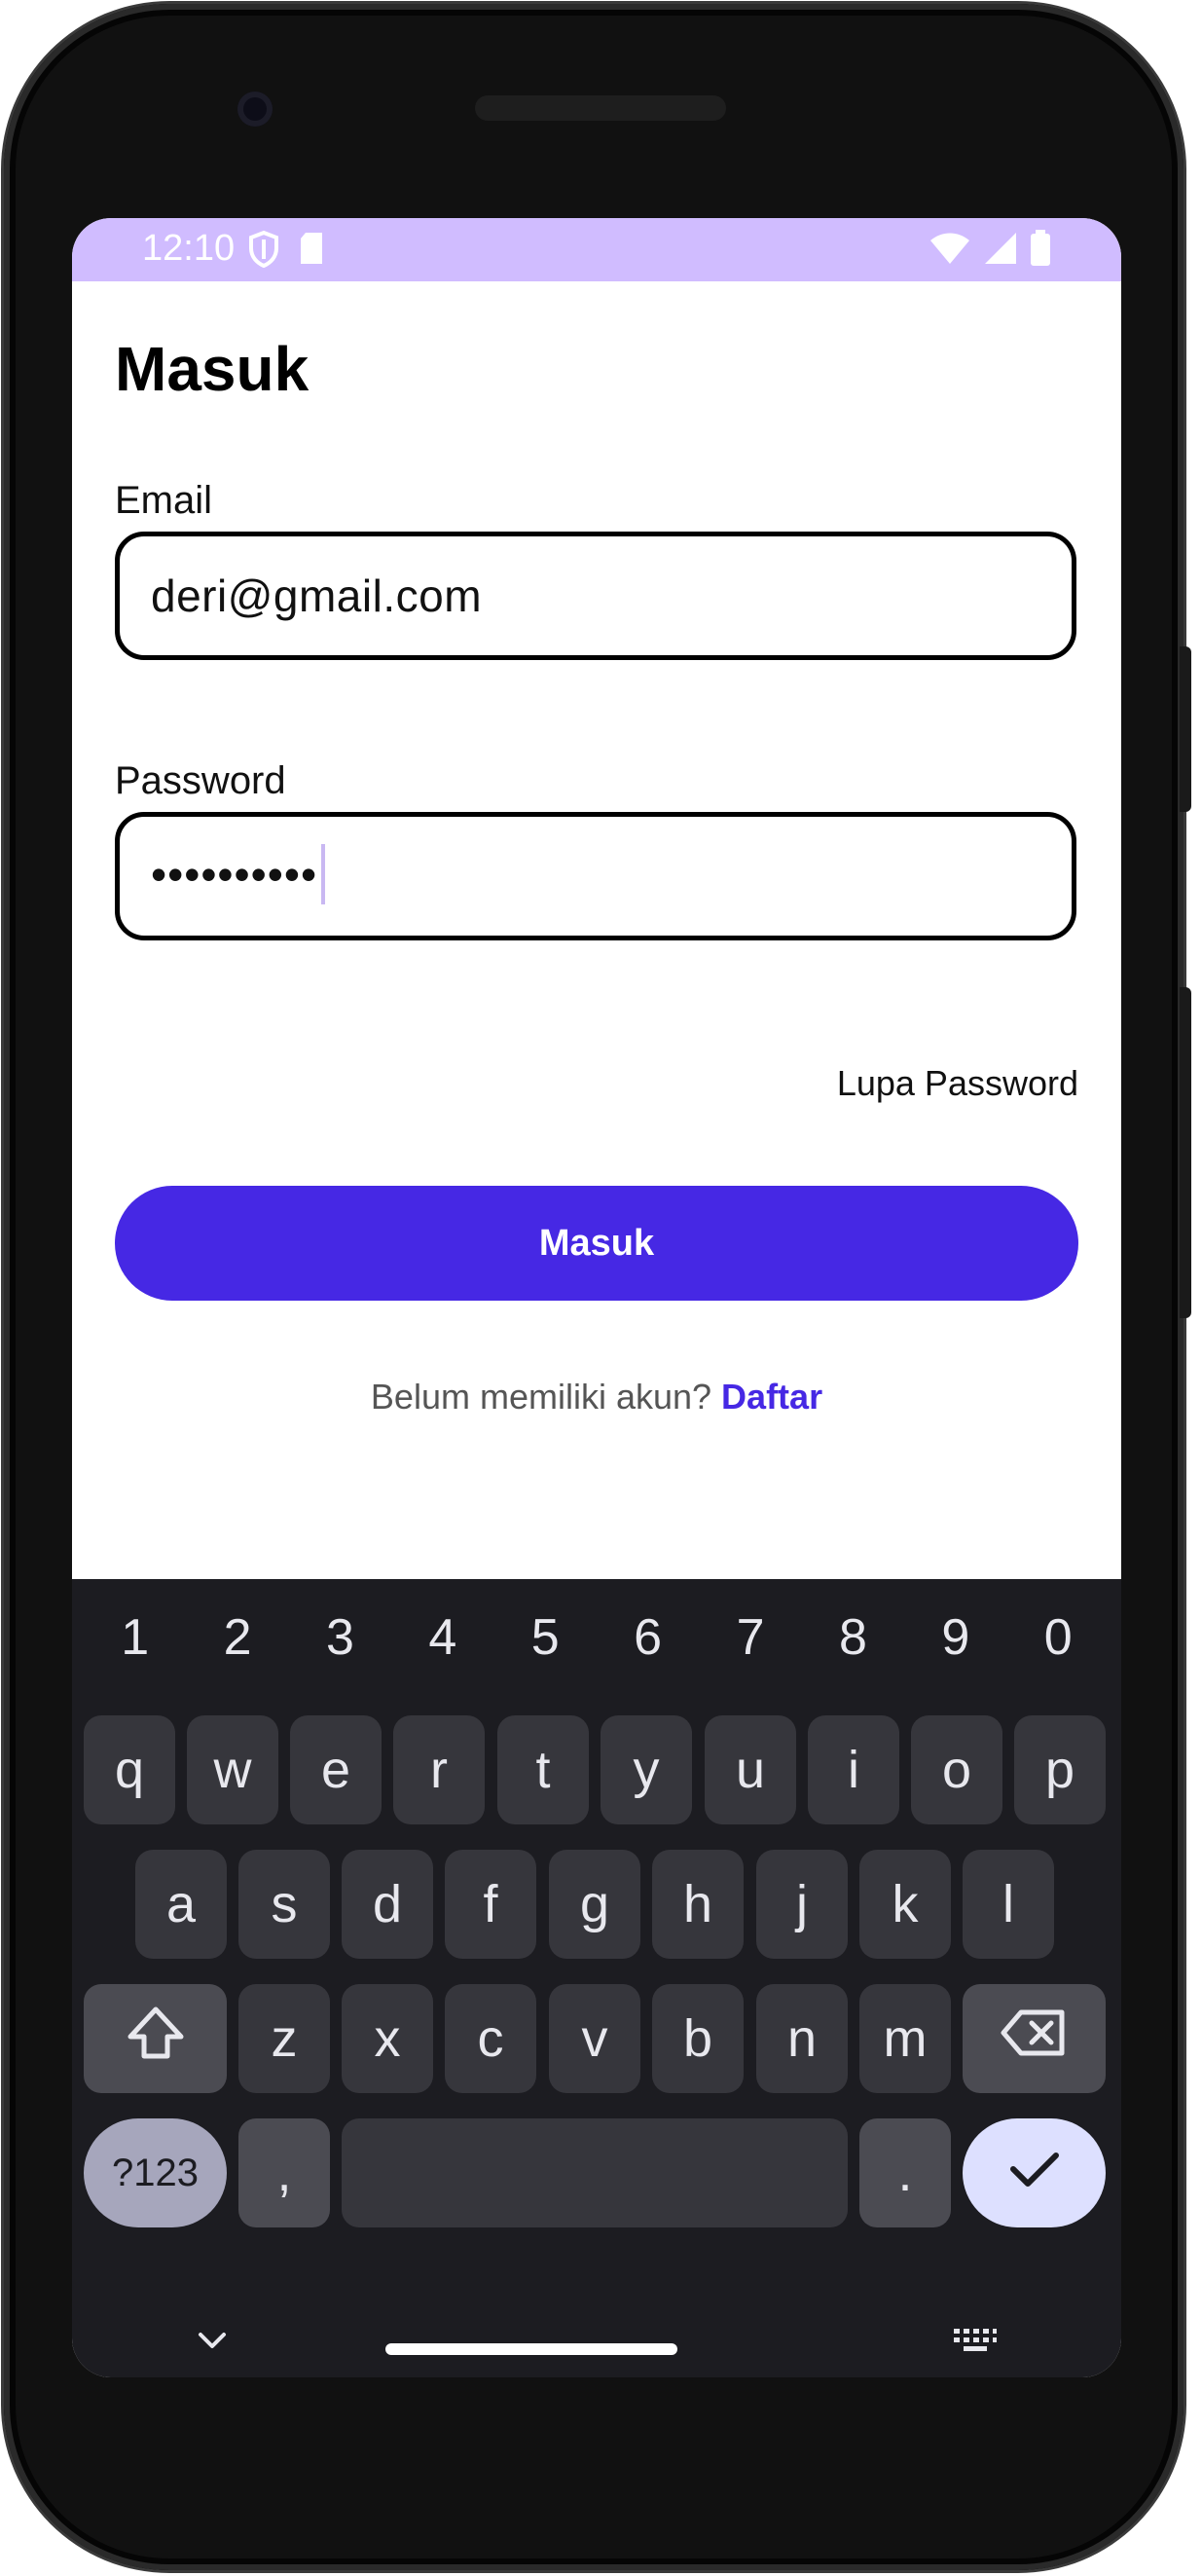  Describe the element at coordinates (255, 109) in the screenshot. I see `front-camera` at that location.